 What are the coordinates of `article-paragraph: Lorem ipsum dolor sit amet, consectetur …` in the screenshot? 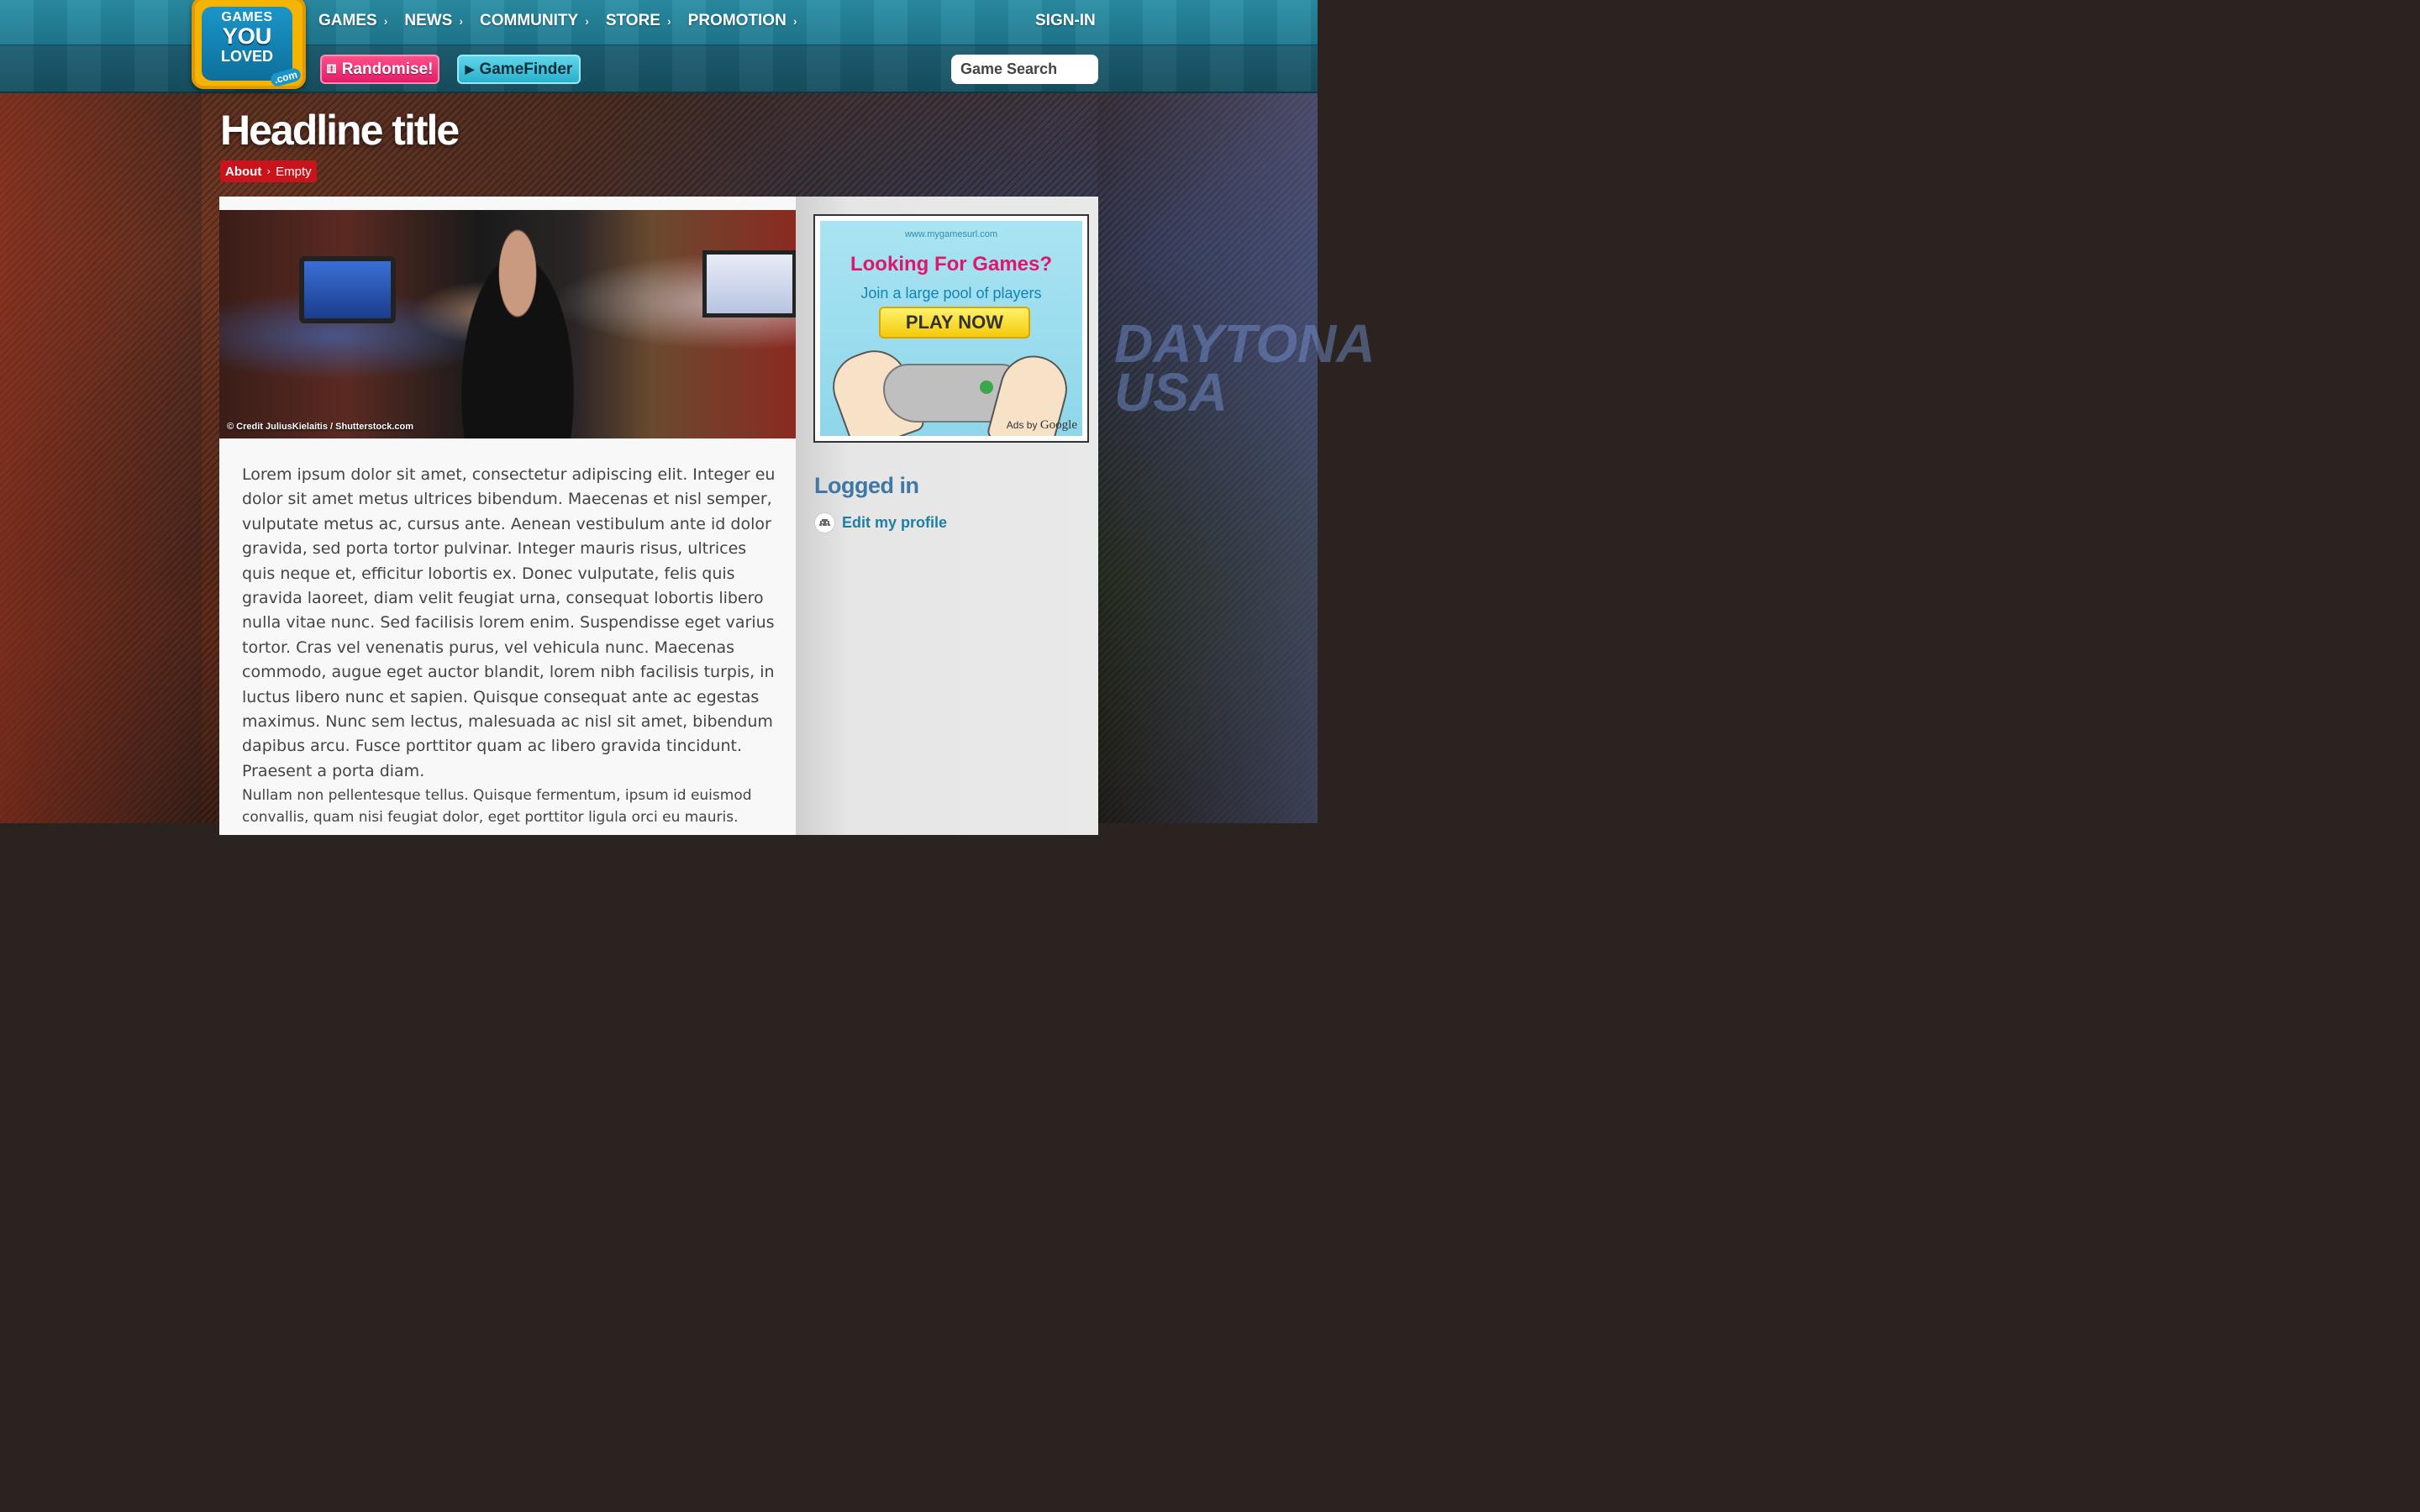 It's located at (509, 622).